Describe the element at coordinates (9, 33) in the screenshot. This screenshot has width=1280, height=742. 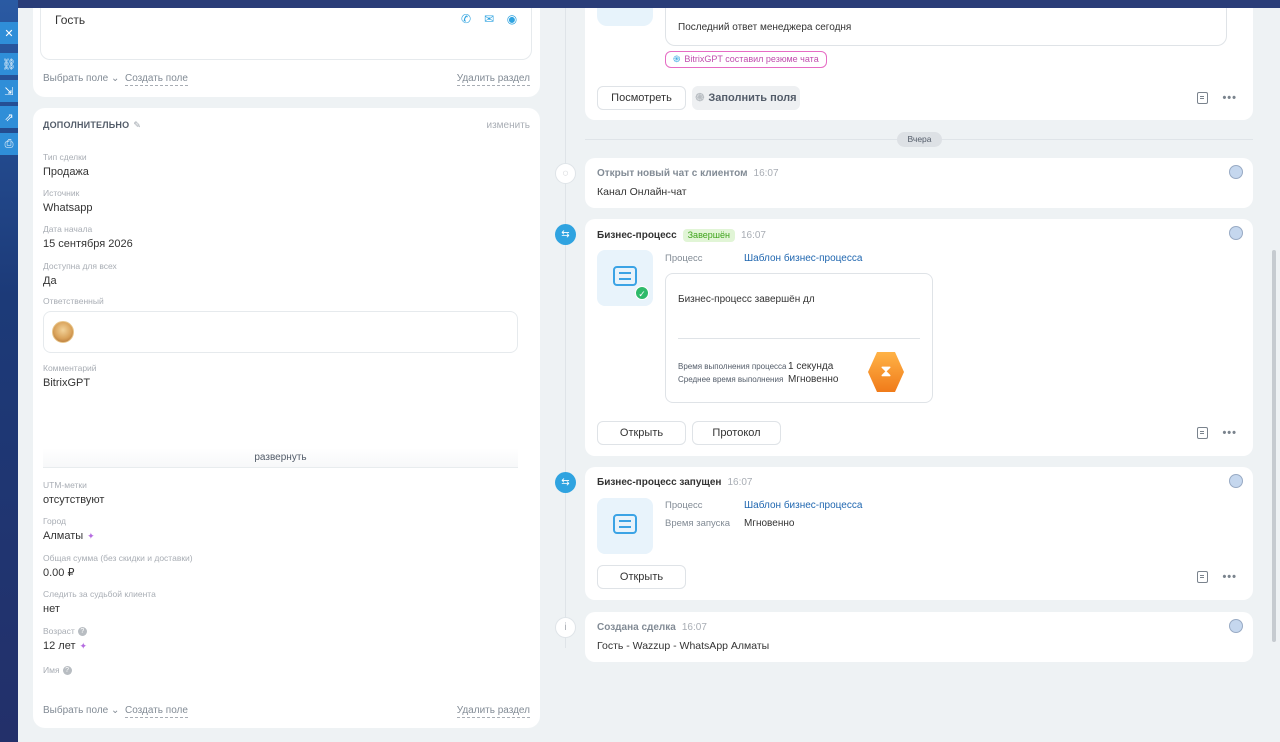
I see `close-icon: ✕` at that location.